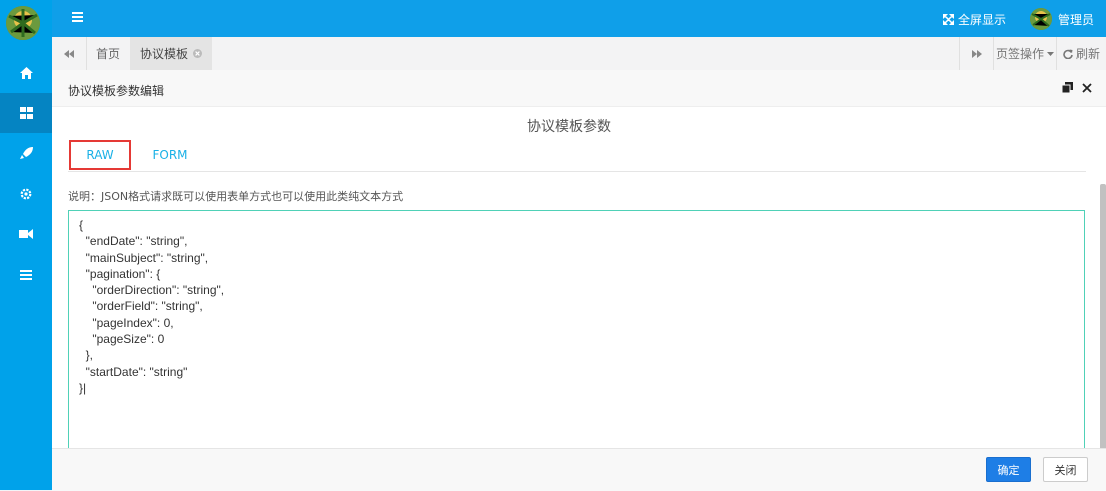  I want to click on tab-label: 协议模板, so click(163, 54).